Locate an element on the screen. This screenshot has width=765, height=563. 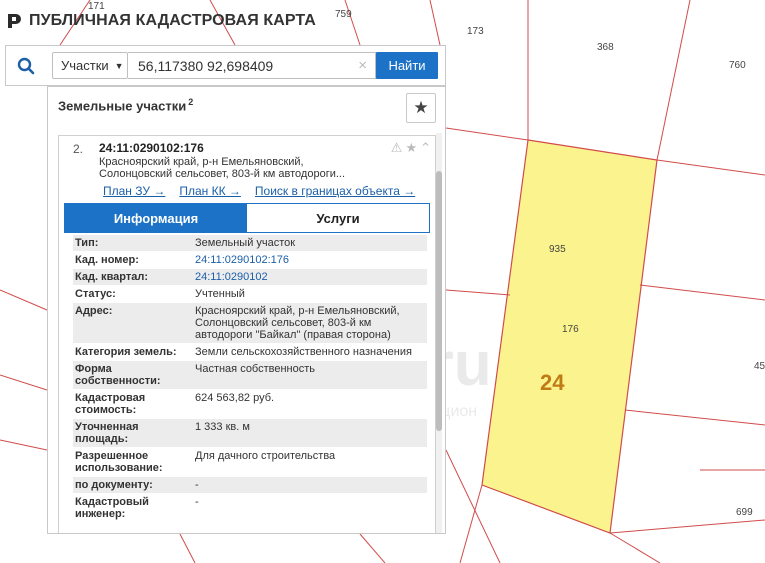
chevron-up-icon: ⌃ is located at coordinates (425, 148).